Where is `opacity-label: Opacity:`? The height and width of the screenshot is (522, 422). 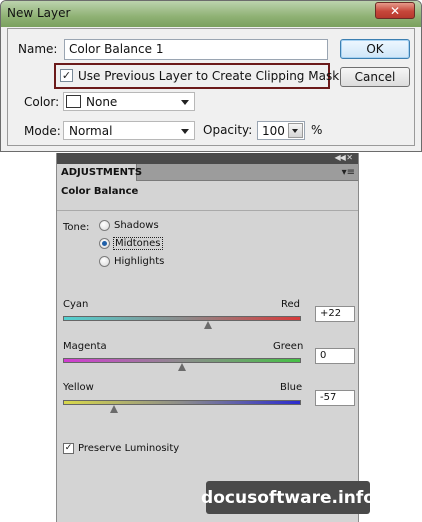 opacity-label: Opacity: is located at coordinates (228, 130).